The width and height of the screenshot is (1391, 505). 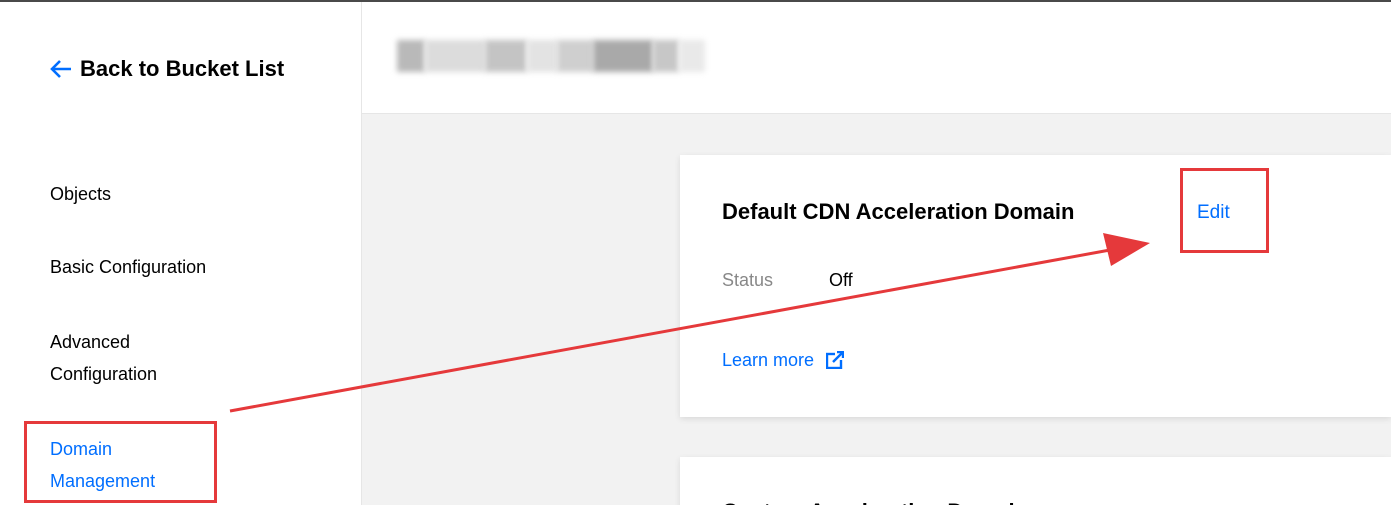 I want to click on arrow-left-icon, so click(x=60, y=69).